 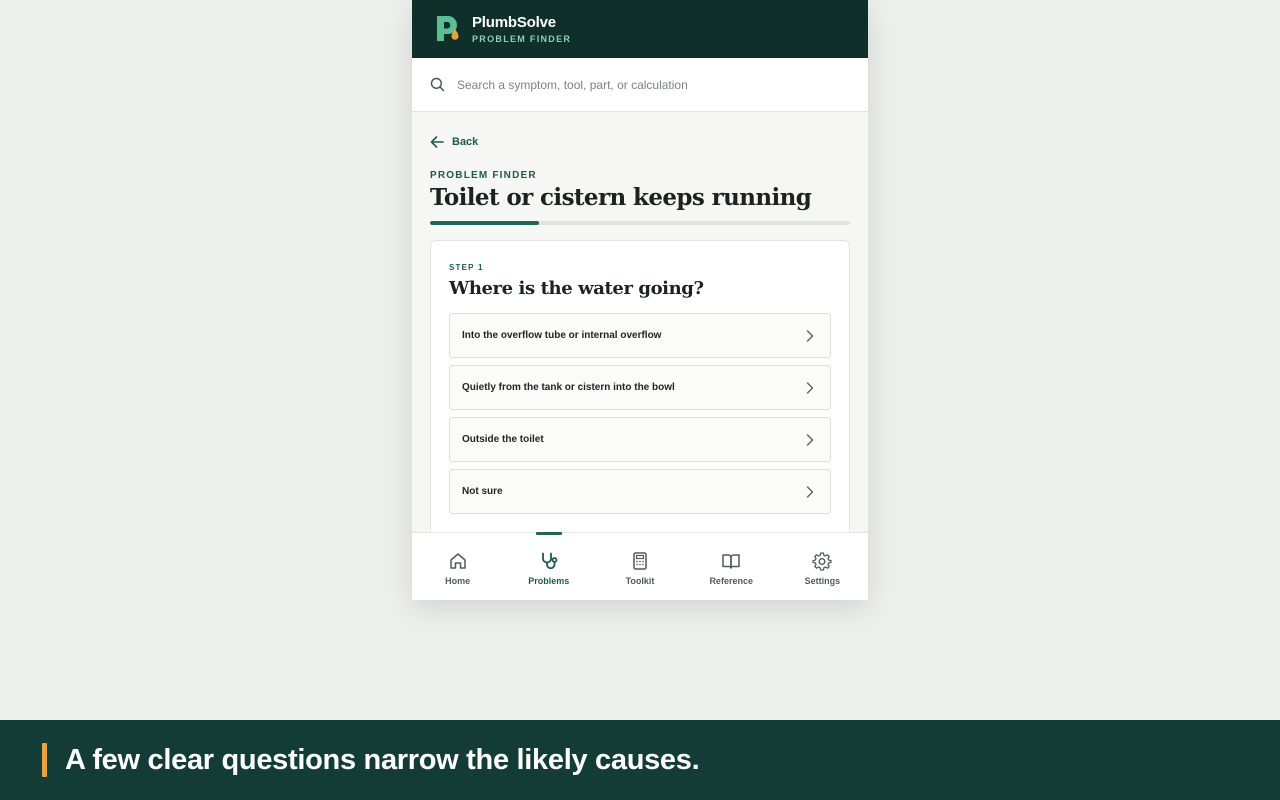 What do you see at coordinates (483, 175) in the screenshot?
I see `page-kicker: PROBLEM FINDER` at bounding box center [483, 175].